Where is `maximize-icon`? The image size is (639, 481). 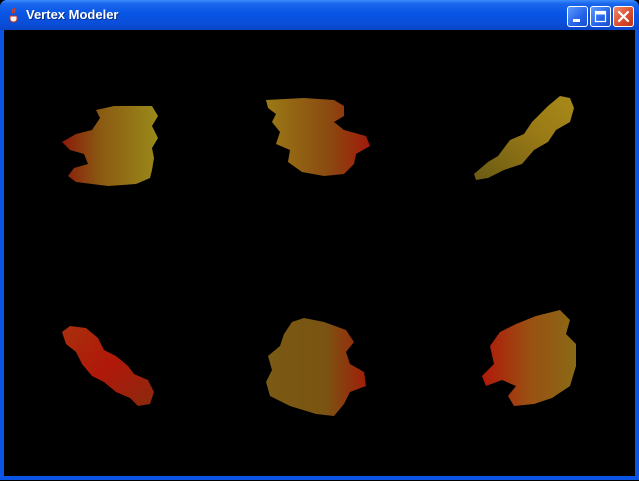
maximize-icon is located at coordinates (600, 16).